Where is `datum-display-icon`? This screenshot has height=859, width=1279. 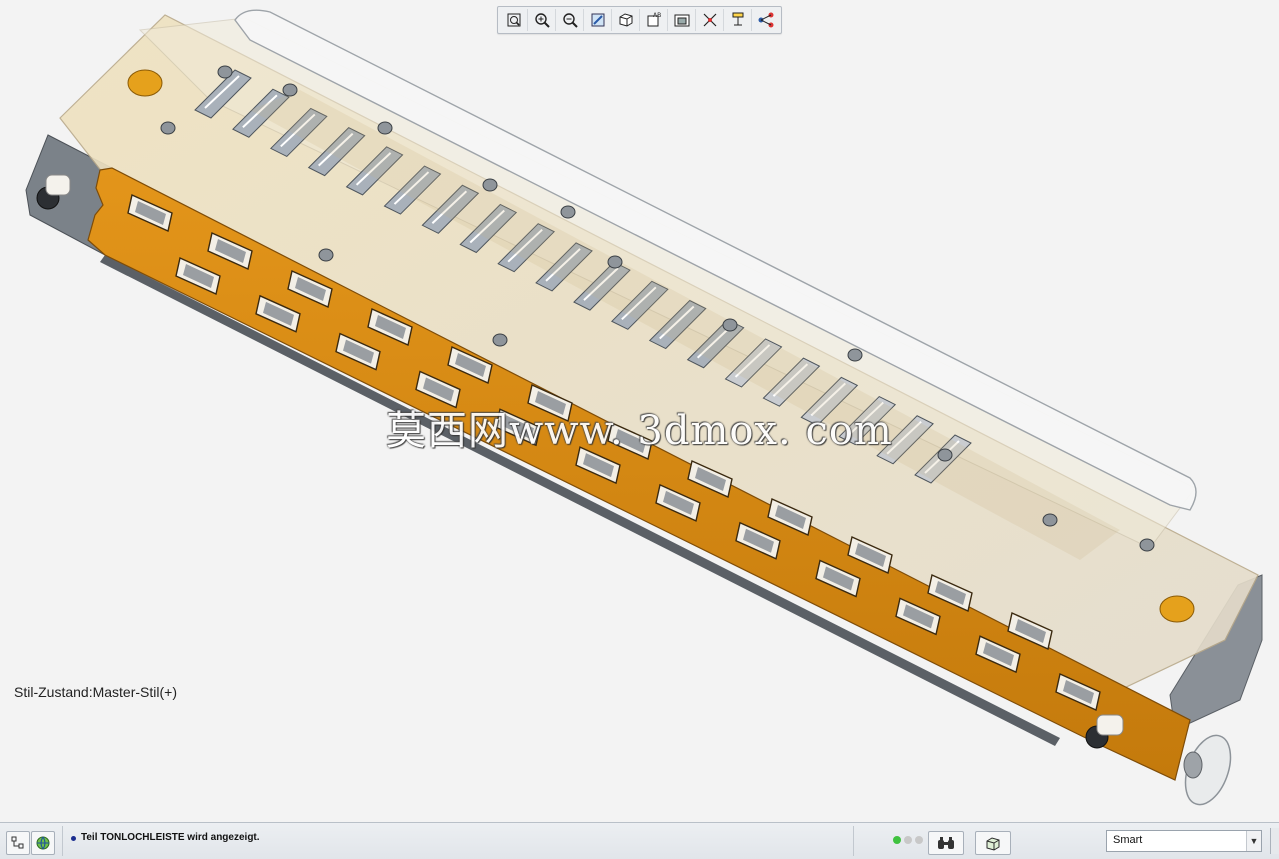
datum-display-icon is located at coordinates (709, 20).